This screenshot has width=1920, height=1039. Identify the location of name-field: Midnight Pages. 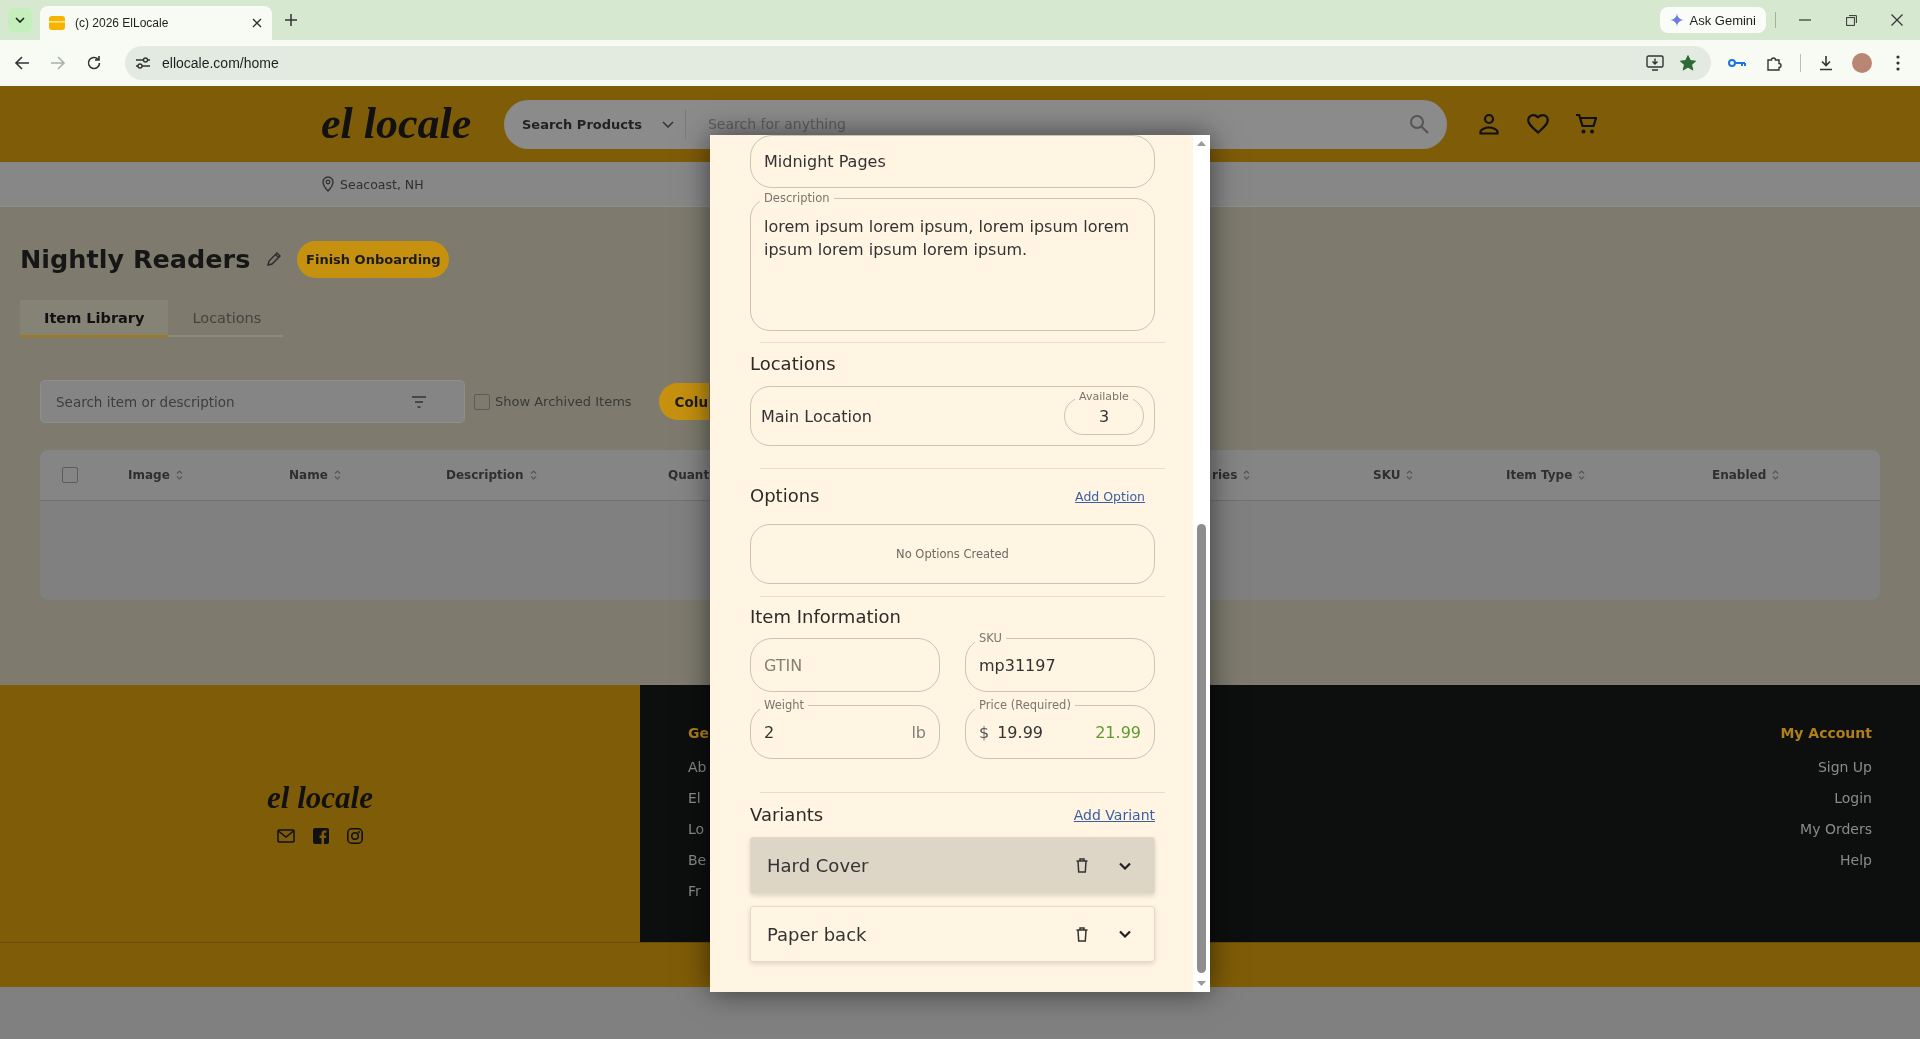
(952, 161).